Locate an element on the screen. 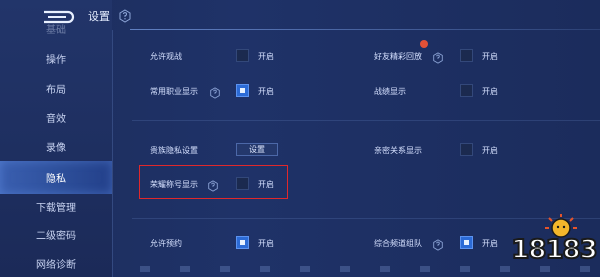  sidebar-item-label: 布局 is located at coordinates (56, 90).